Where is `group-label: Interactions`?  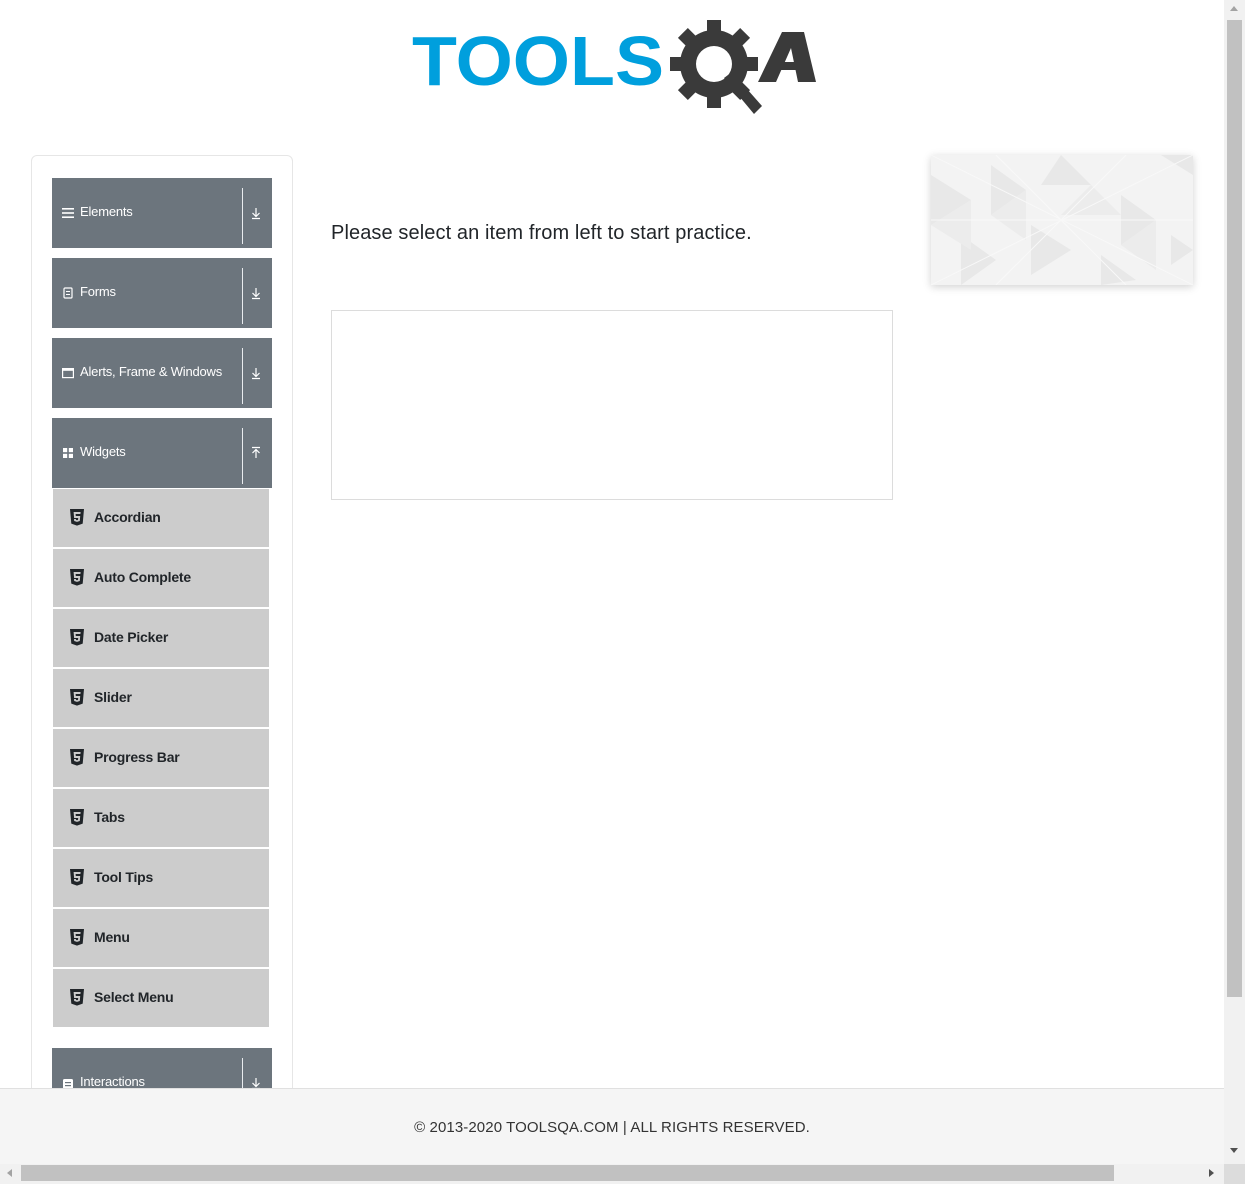 group-label: Interactions is located at coordinates (112, 1081).